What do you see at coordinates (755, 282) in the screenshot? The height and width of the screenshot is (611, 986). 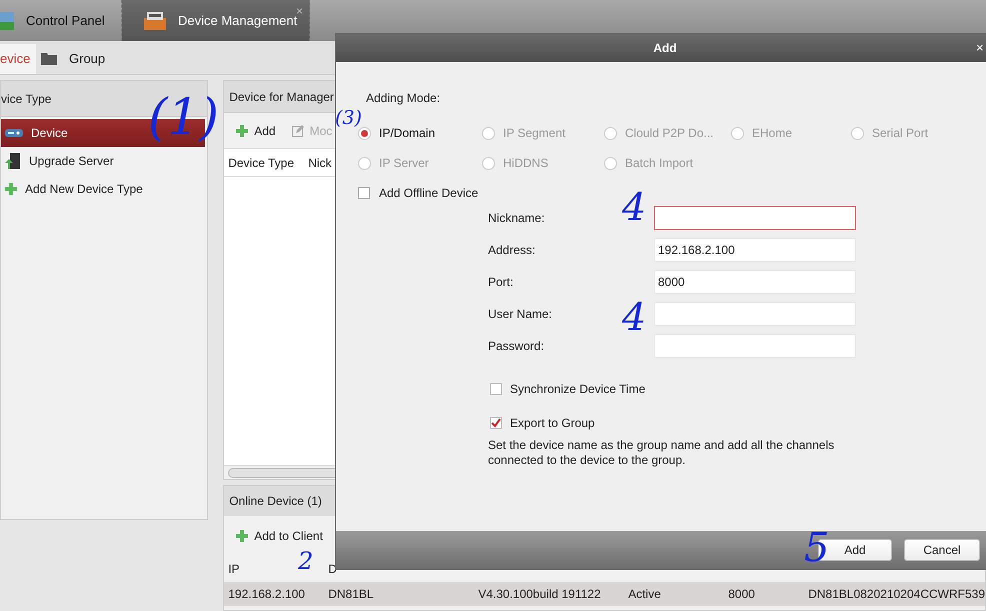 I see `input-field: 8000` at bounding box center [755, 282].